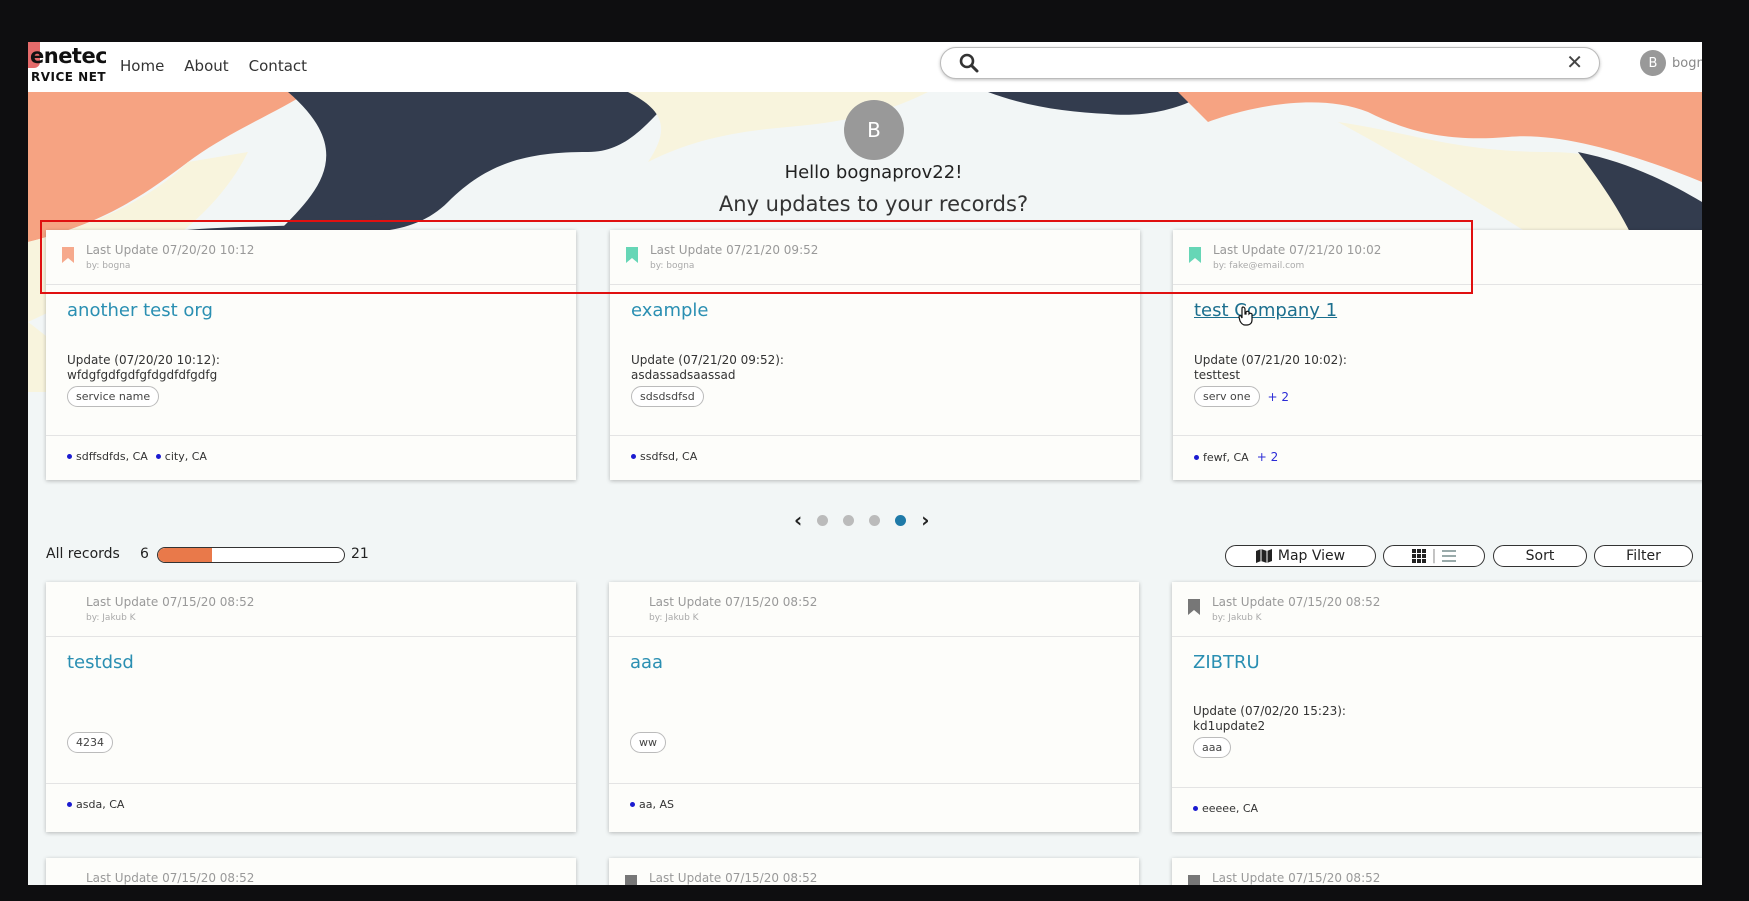 This screenshot has height=901, width=1749. I want to click on card-header: Last Update 07/21/20 09:52 by: bogna, so click(875, 257).